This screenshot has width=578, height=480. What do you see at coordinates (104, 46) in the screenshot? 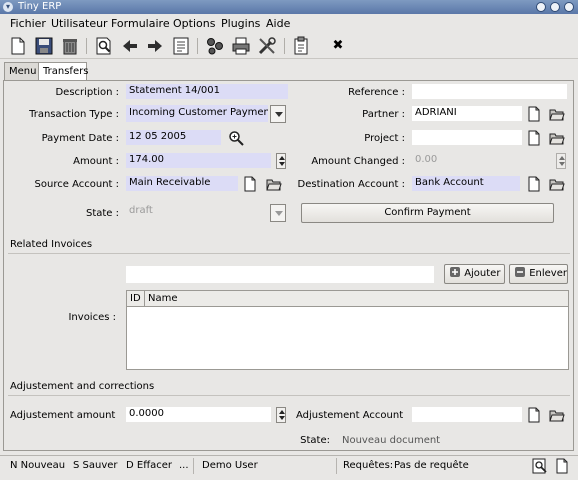
I see `search-doc-icon` at bounding box center [104, 46].